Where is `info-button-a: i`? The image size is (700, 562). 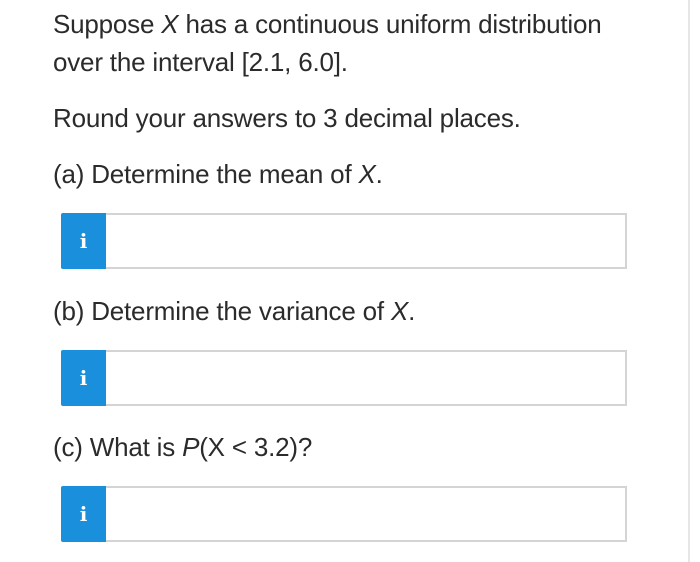 info-button-a: i is located at coordinates (83, 241).